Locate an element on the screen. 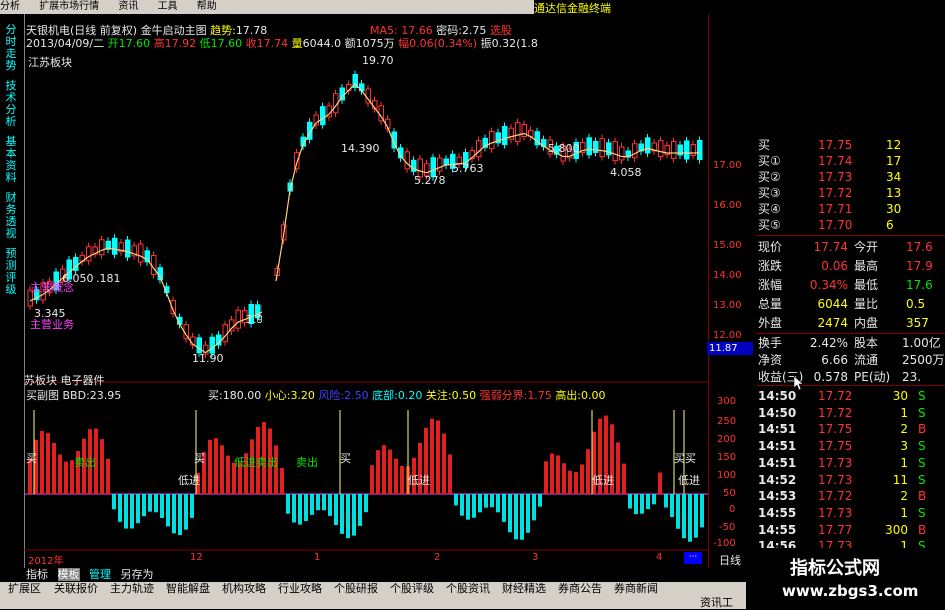 The width and height of the screenshot is (945, 610). tick-time: 14:50 is located at coordinates (777, 412).